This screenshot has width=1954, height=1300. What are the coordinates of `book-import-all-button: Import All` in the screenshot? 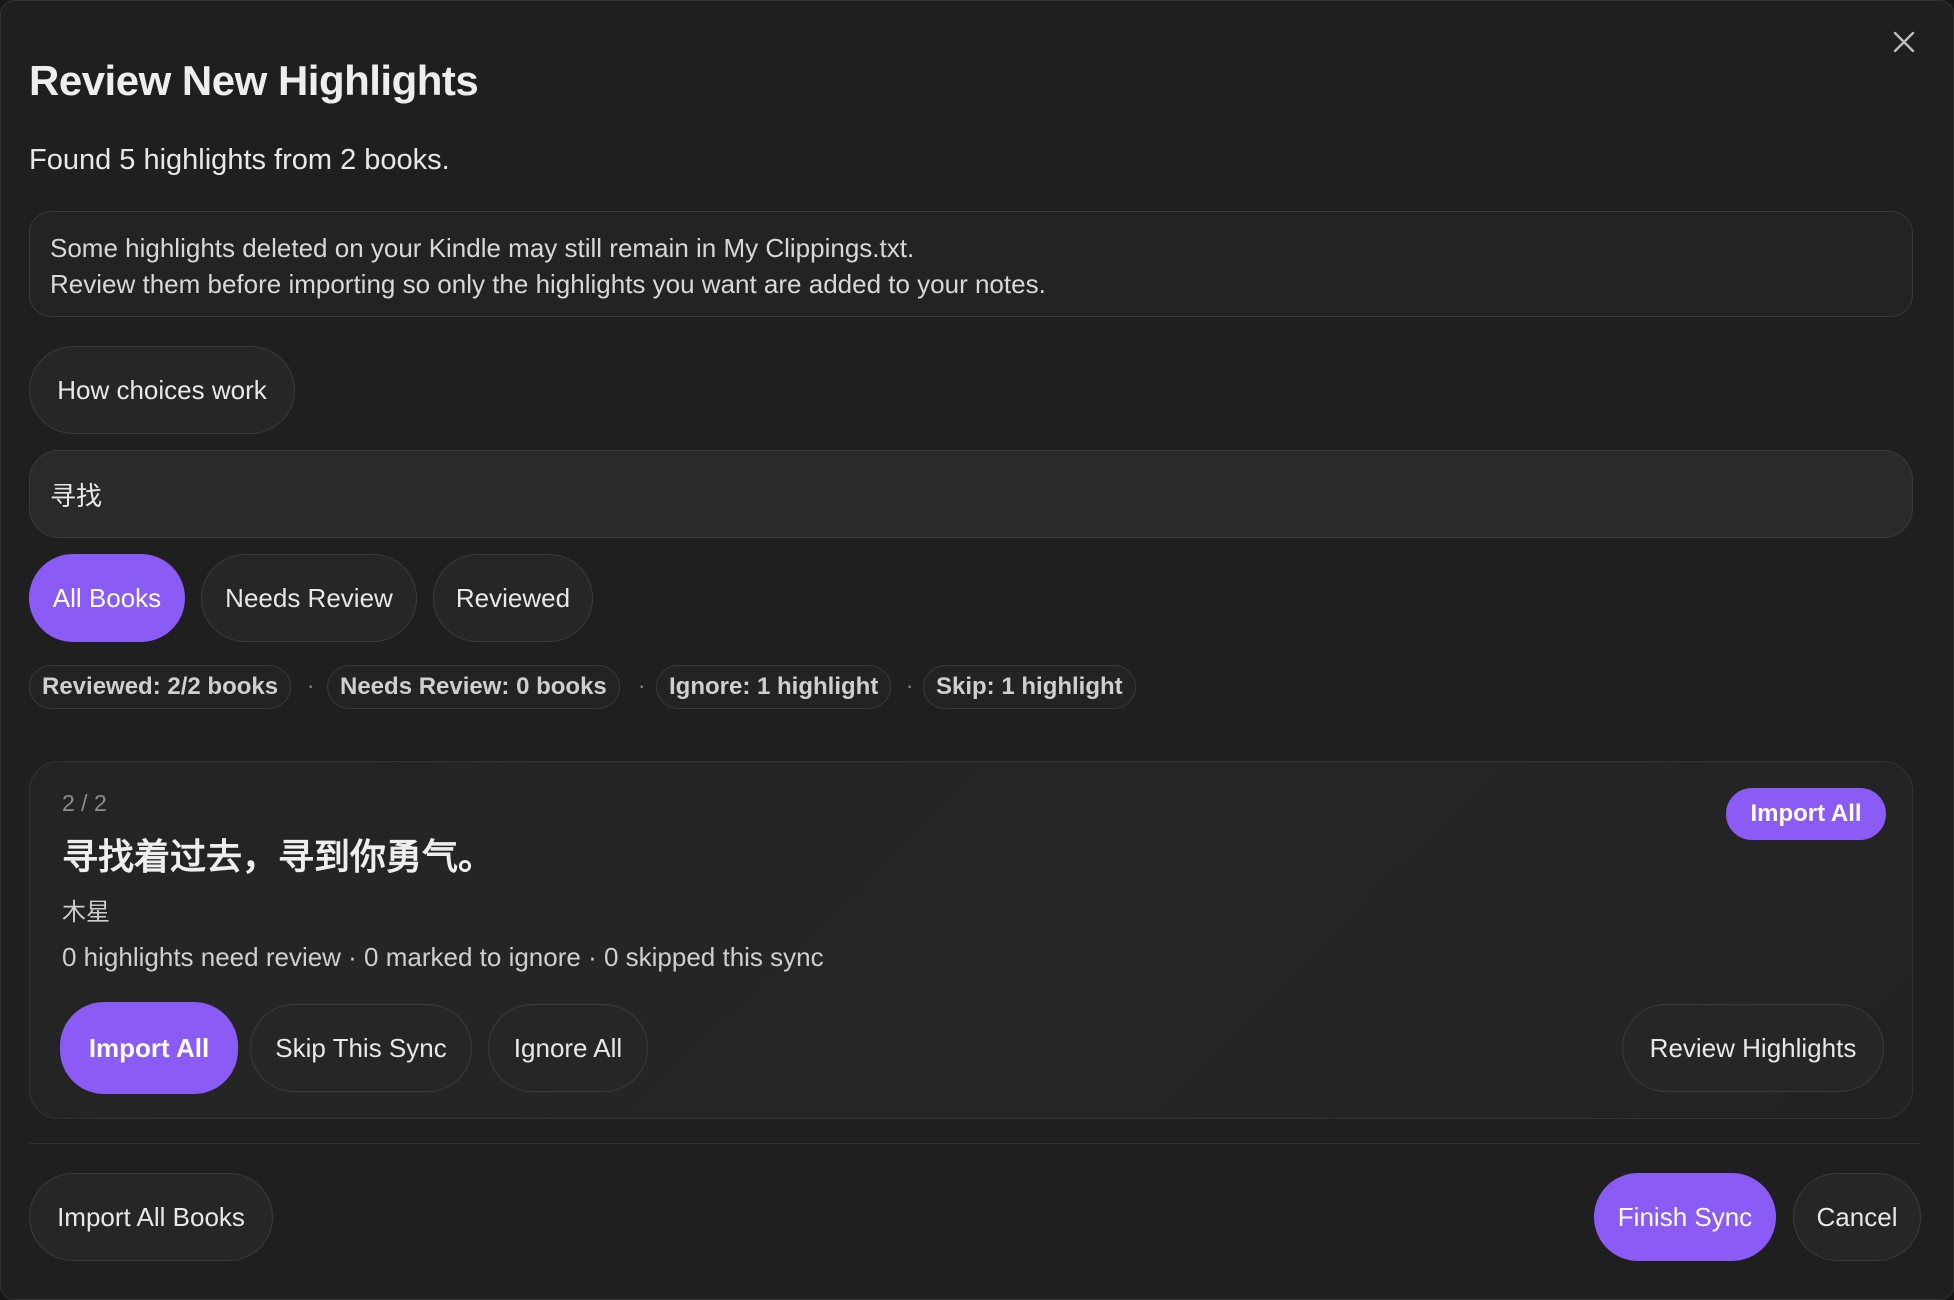 It's located at (149, 1048).